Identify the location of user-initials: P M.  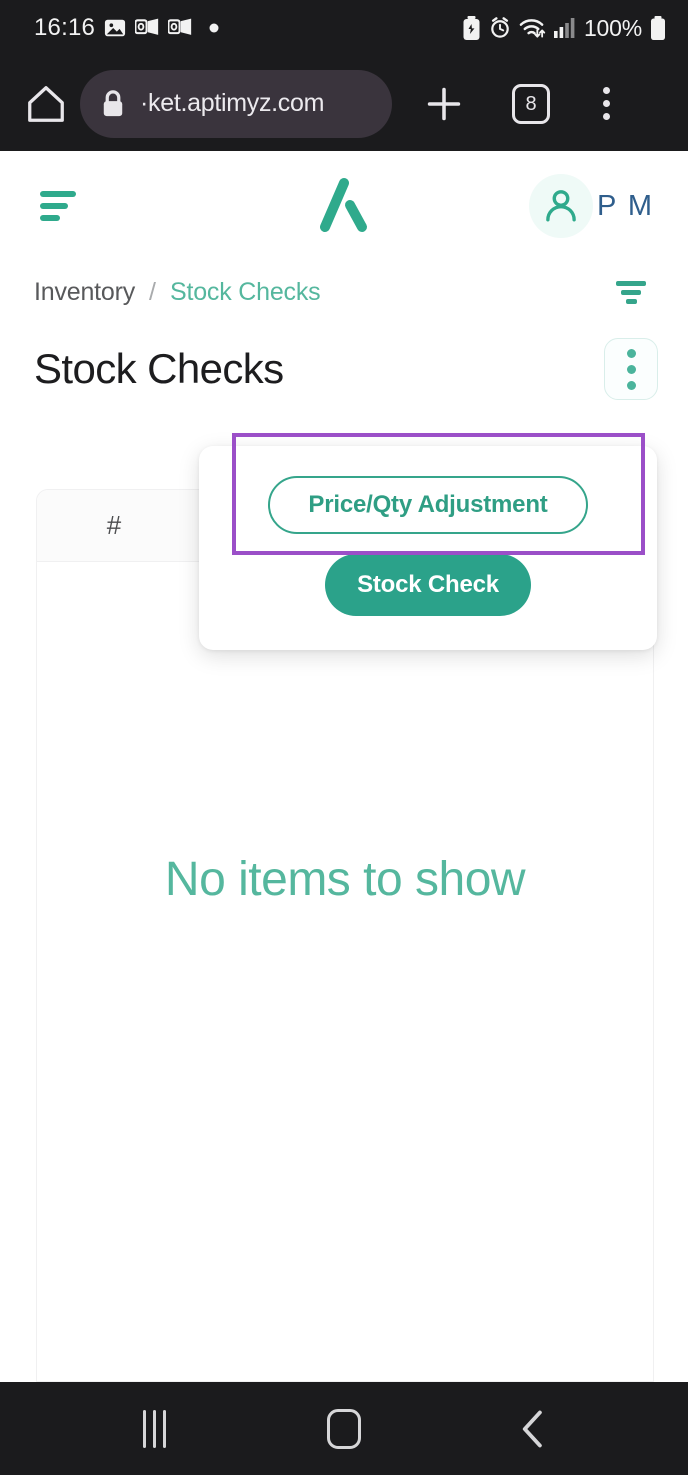
(625, 205).